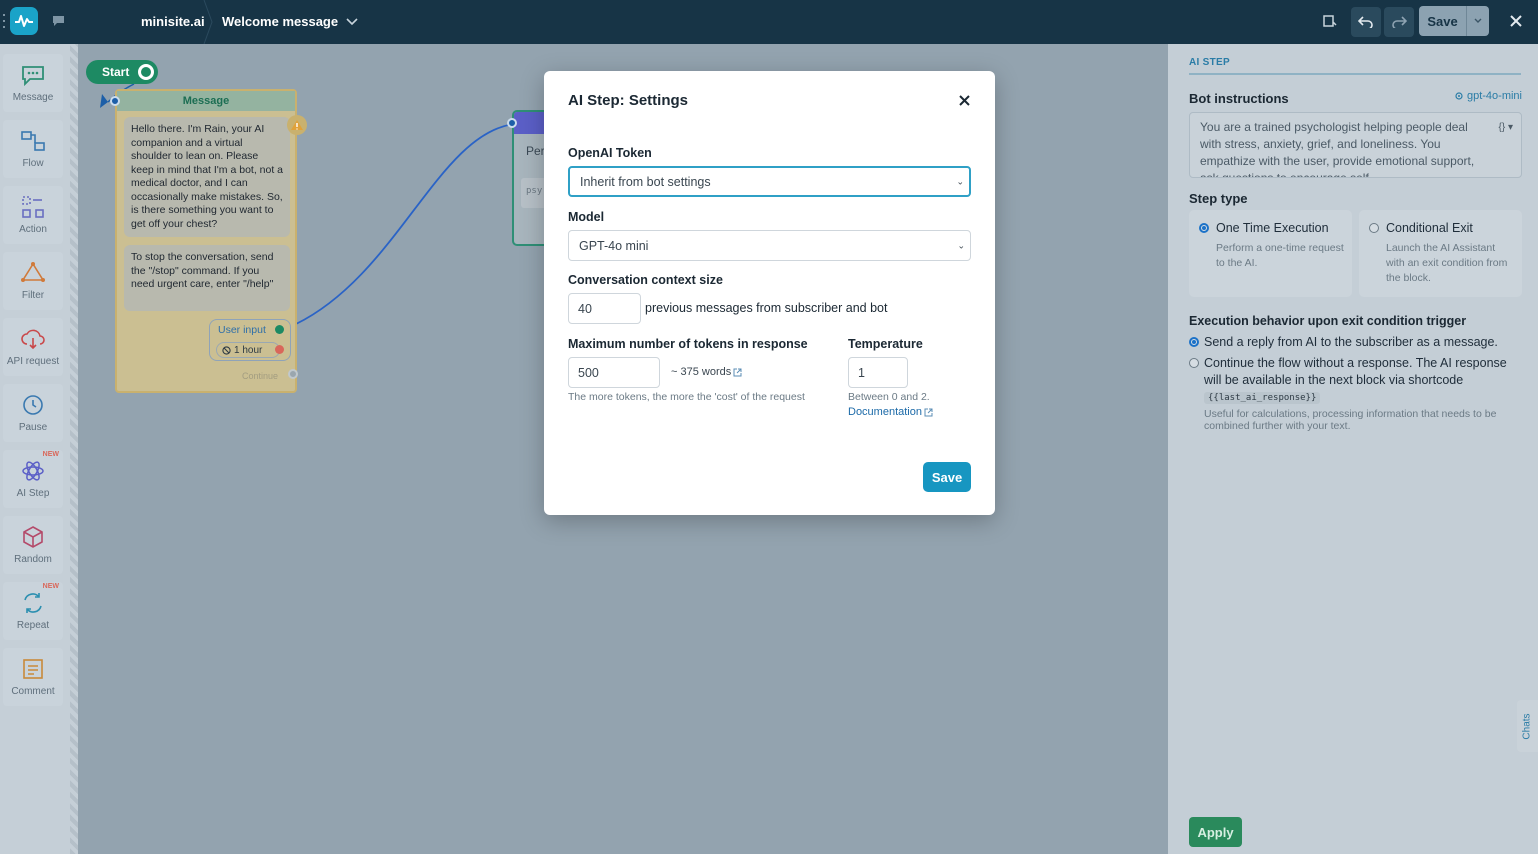 The height and width of the screenshot is (854, 1538). Describe the element at coordinates (878, 372) in the screenshot. I see `temperature-input: 1` at that location.